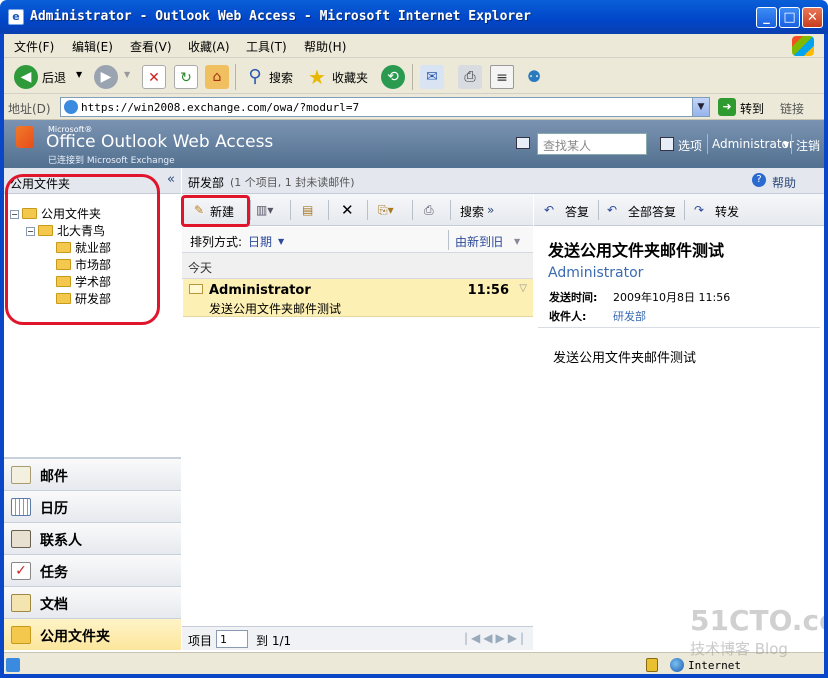  I want to click on mail-icon, so click(21, 475).